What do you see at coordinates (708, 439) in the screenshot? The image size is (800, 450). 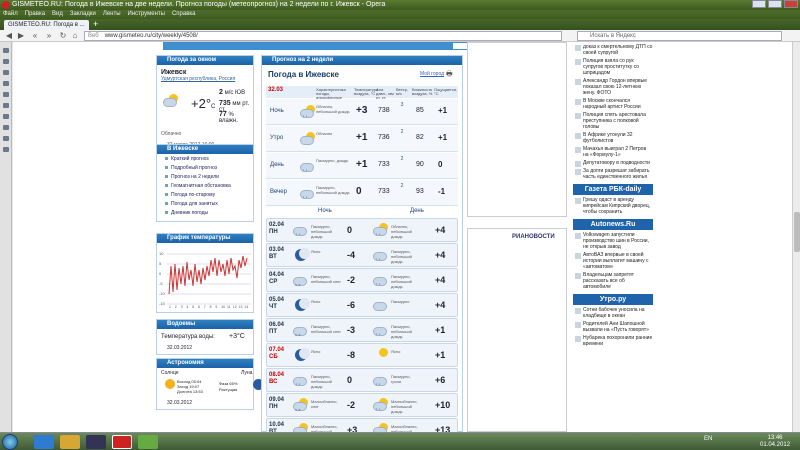 I see `language-indicator: EN` at bounding box center [708, 439].